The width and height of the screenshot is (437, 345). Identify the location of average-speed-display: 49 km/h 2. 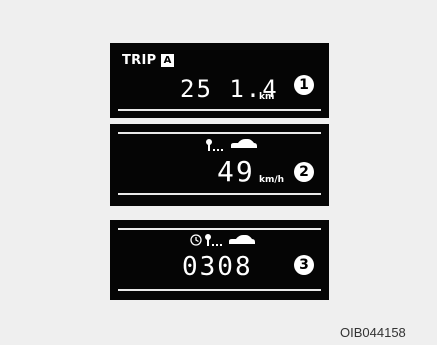
(219, 165).